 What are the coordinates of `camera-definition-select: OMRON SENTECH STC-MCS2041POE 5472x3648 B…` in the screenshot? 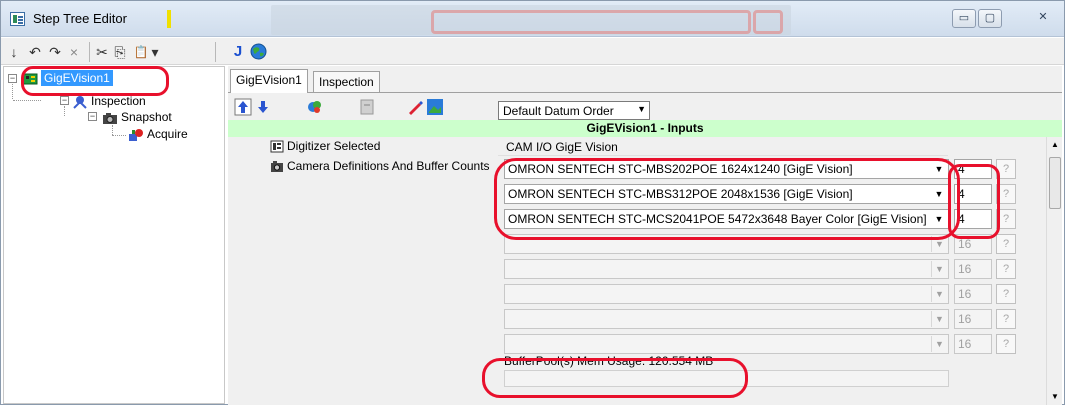 It's located at (726, 219).